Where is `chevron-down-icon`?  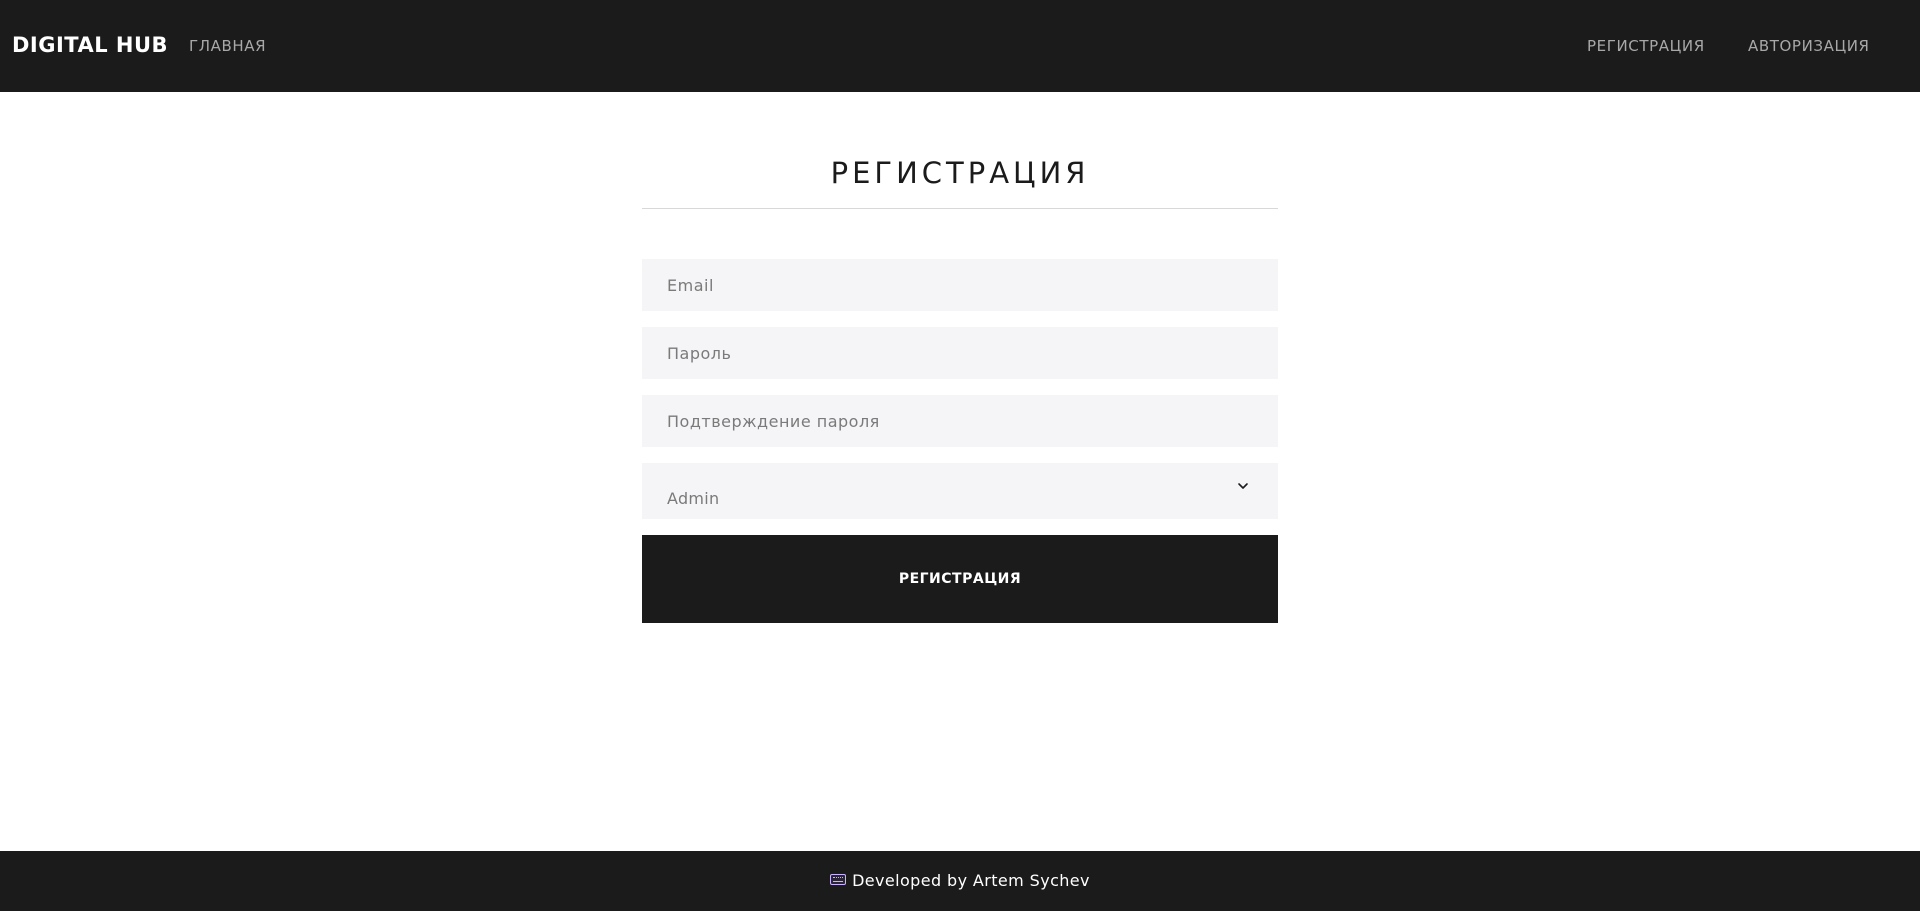
chevron-down-icon is located at coordinates (1243, 486).